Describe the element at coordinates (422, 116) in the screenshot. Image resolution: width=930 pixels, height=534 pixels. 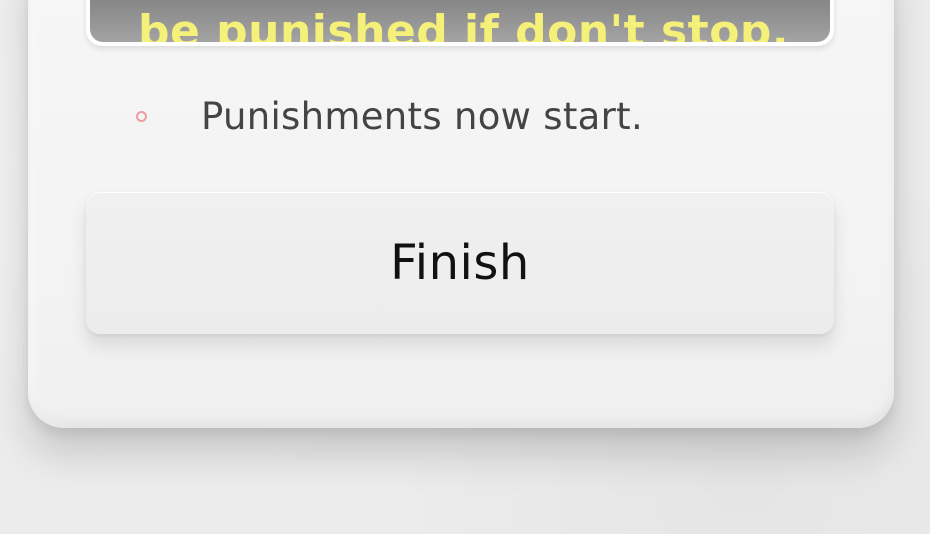
I see `status-text: Punishments now start.` at that location.